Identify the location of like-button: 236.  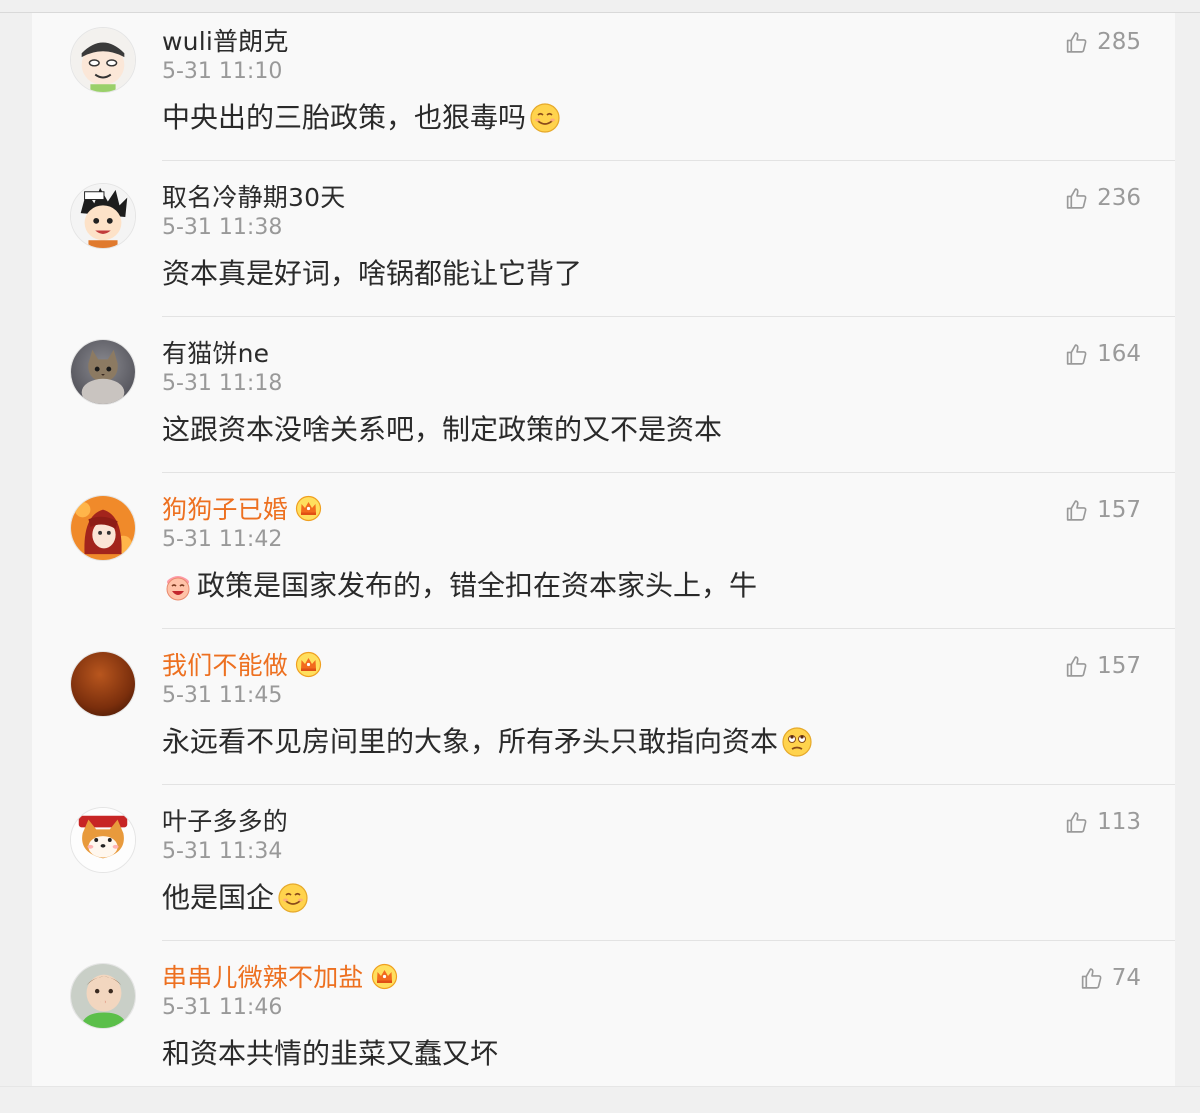
(1102, 198).